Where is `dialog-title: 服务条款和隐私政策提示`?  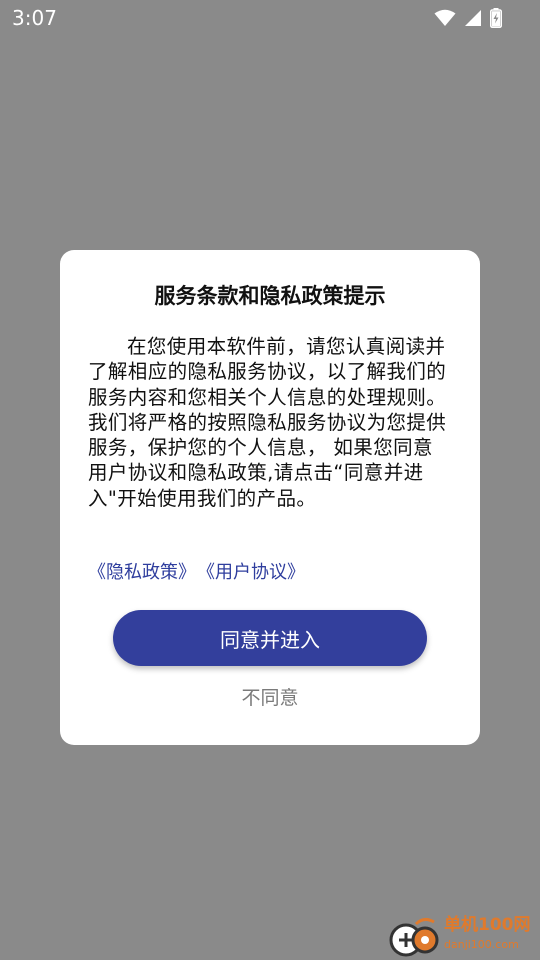 dialog-title: 服务条款和隐私政策提示 is located at coordinates (270, 296).